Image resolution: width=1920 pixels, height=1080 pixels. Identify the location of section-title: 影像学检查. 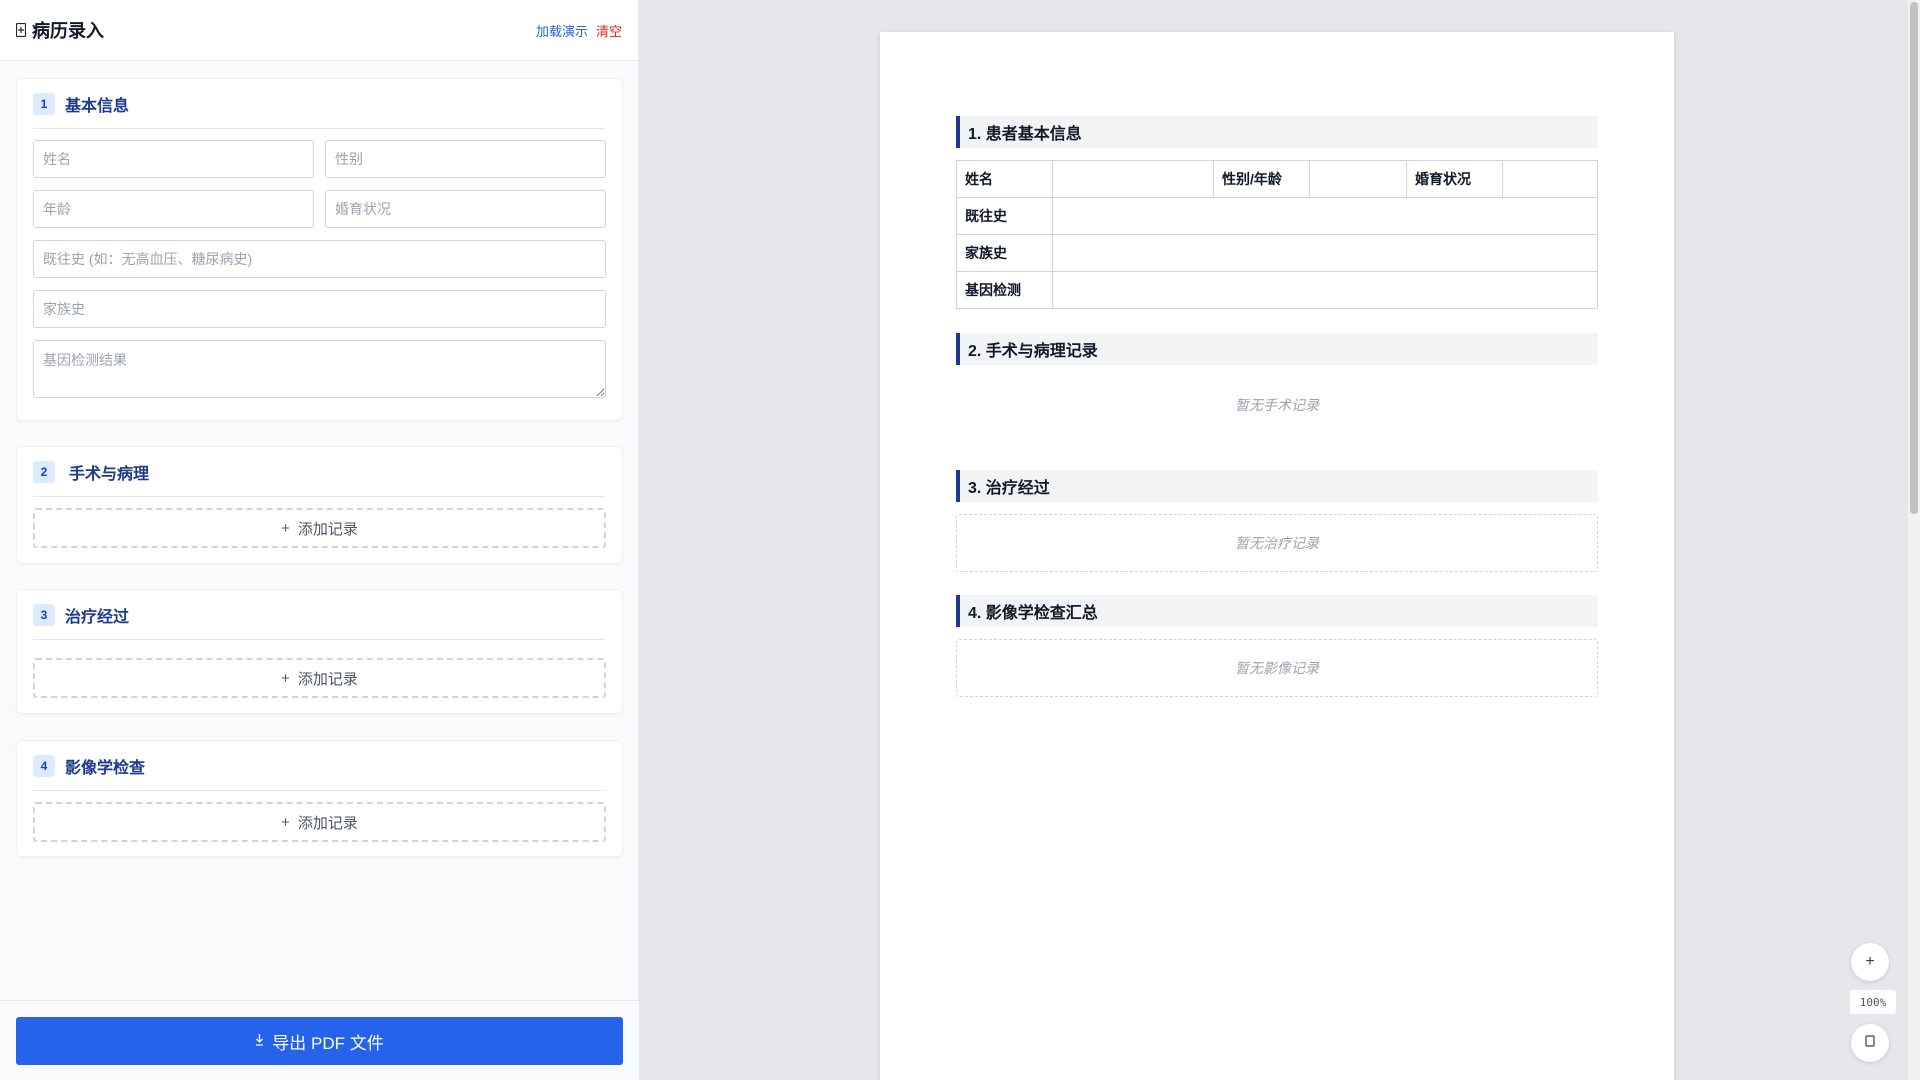
(105, 768).